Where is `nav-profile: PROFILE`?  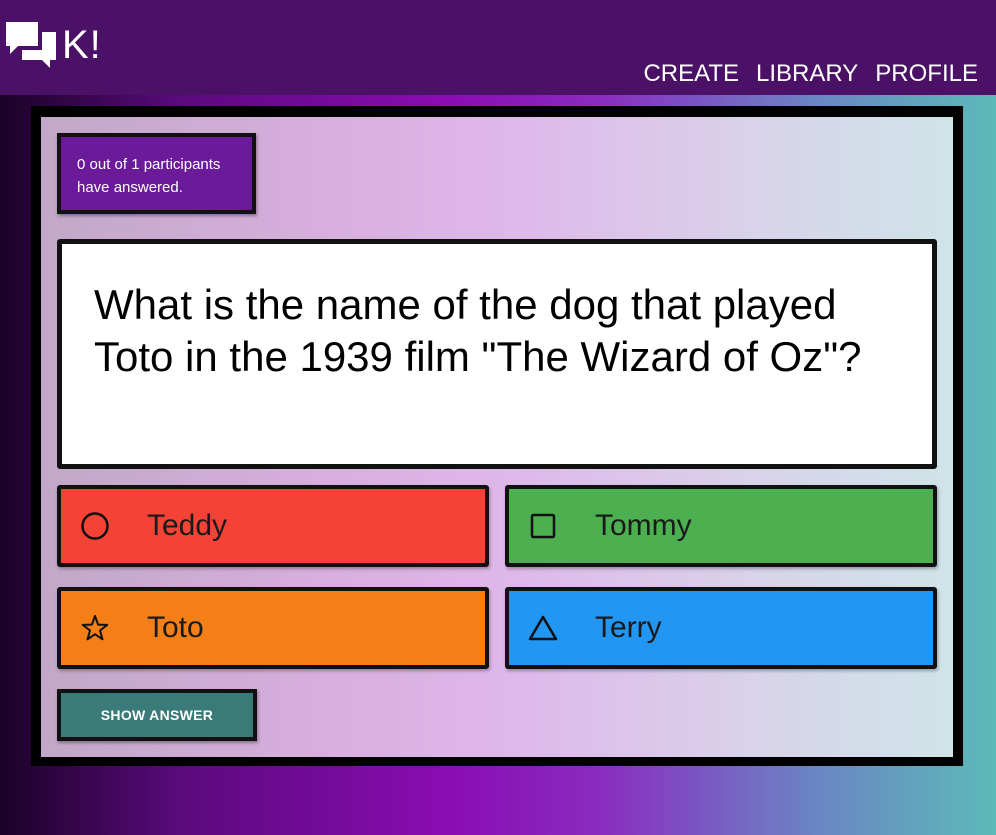
nav-profile: PROFILE is located at coordinates (926, 74).